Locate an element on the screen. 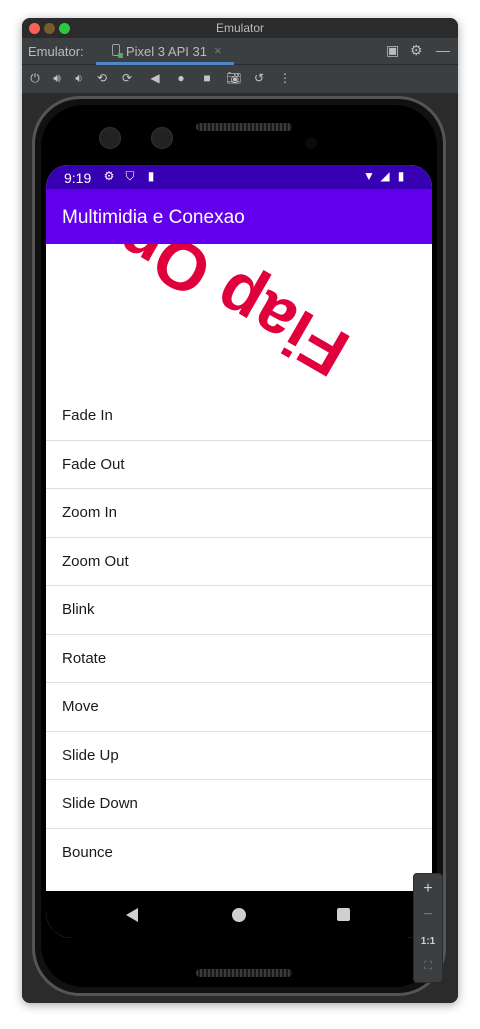 The image size is (480, 1029). emulator-toolbar: ⏻ 🔊︎ 🔉︎ ⟲ ⟳ ◀ ● ■ 📷︎ ↺ ⋮ is located at coordinates (240, 79).